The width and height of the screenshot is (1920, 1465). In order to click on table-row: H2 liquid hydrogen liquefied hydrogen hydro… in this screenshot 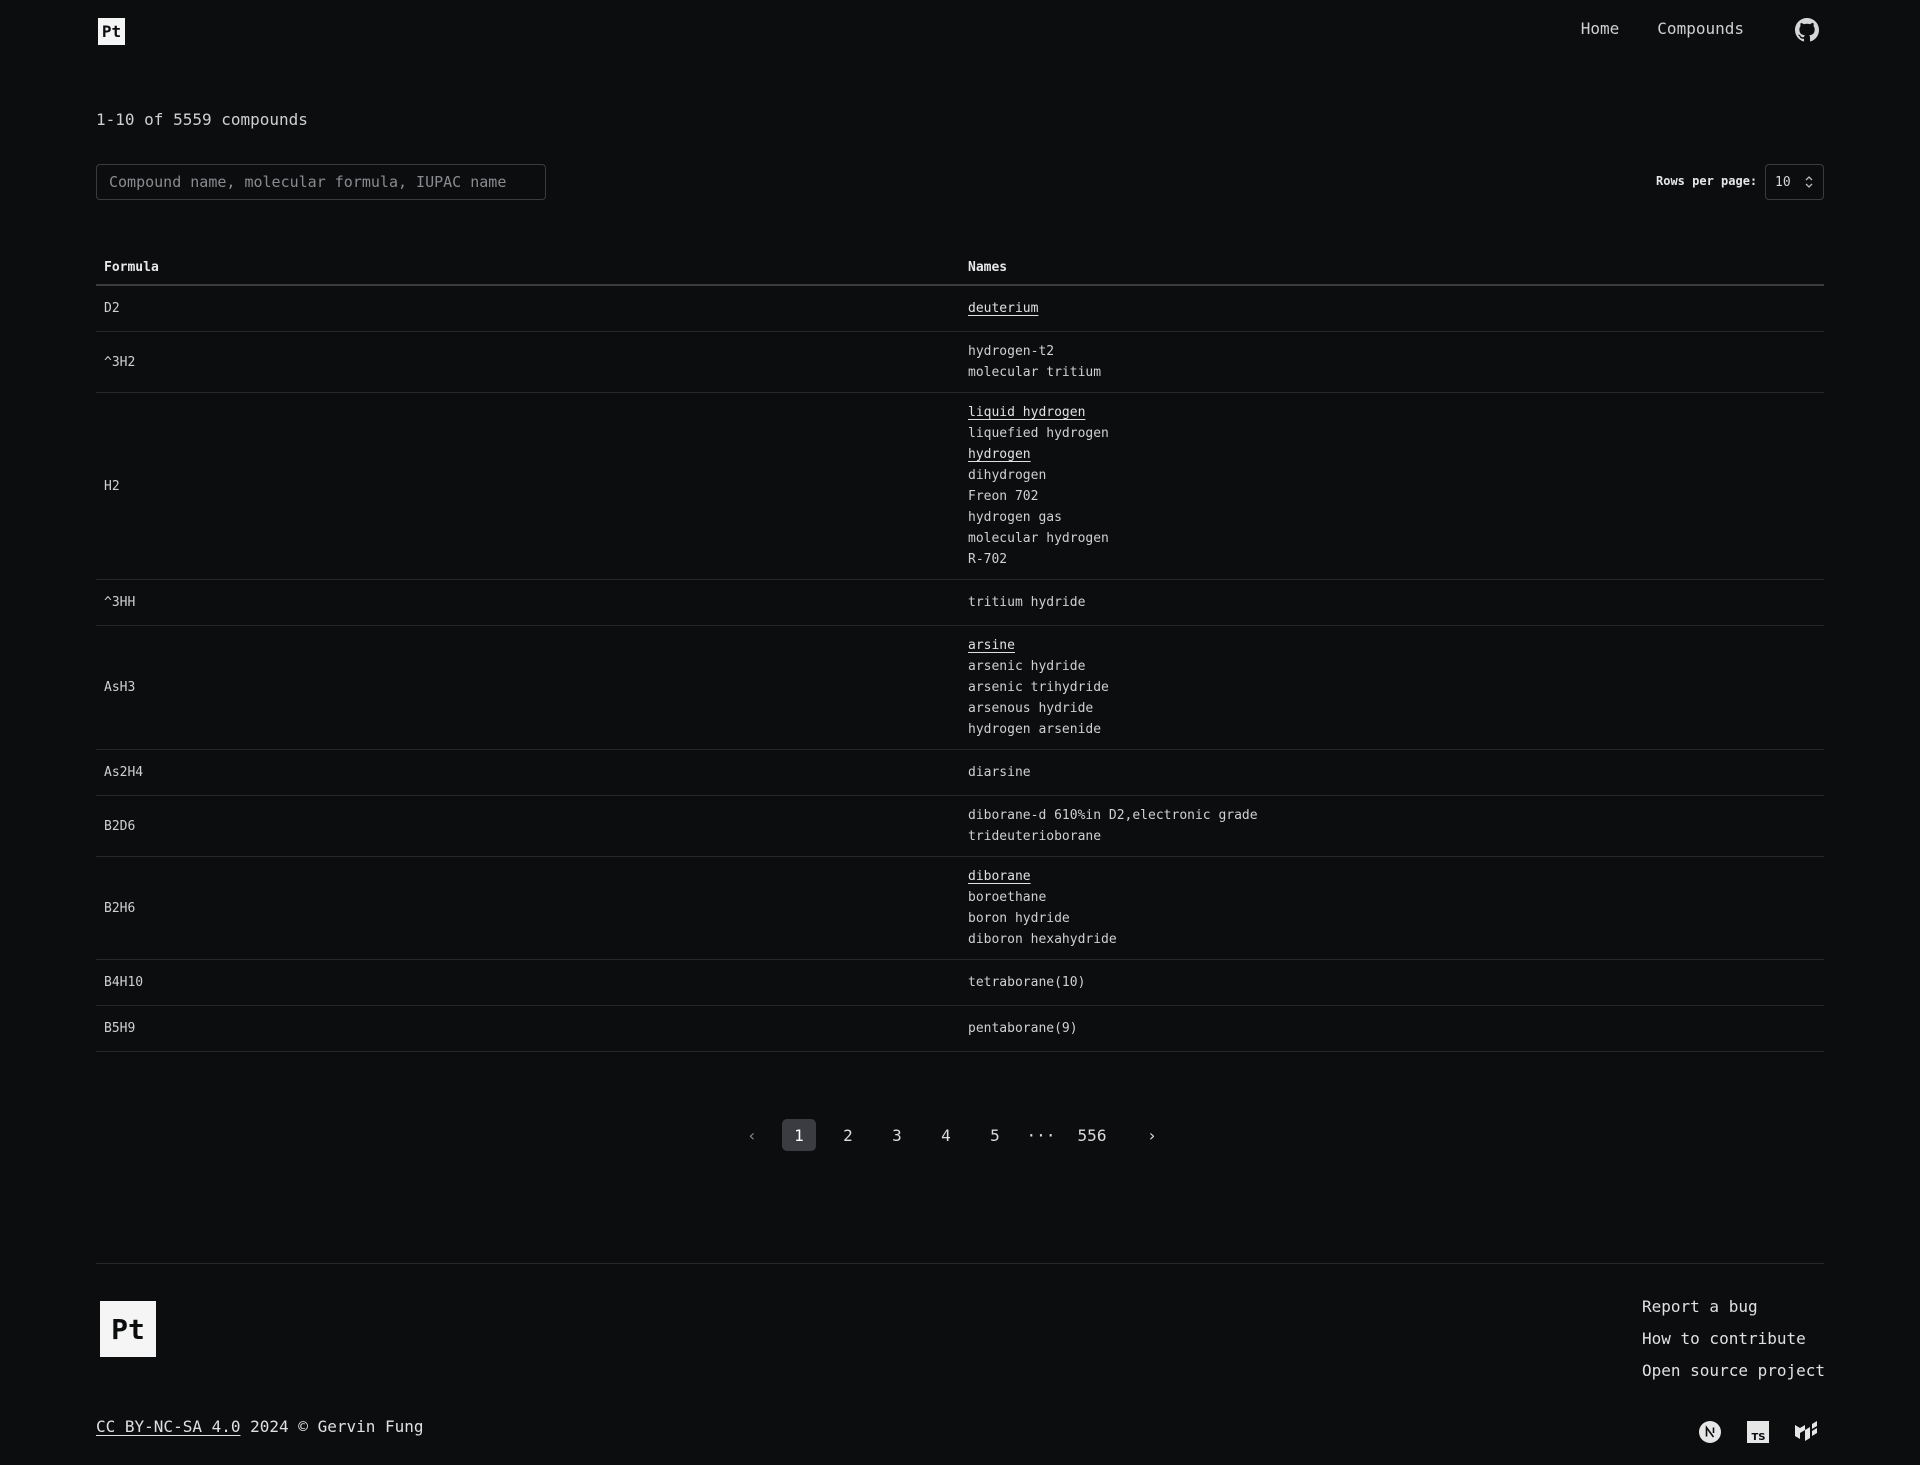, I will do `click(960, 486)`.